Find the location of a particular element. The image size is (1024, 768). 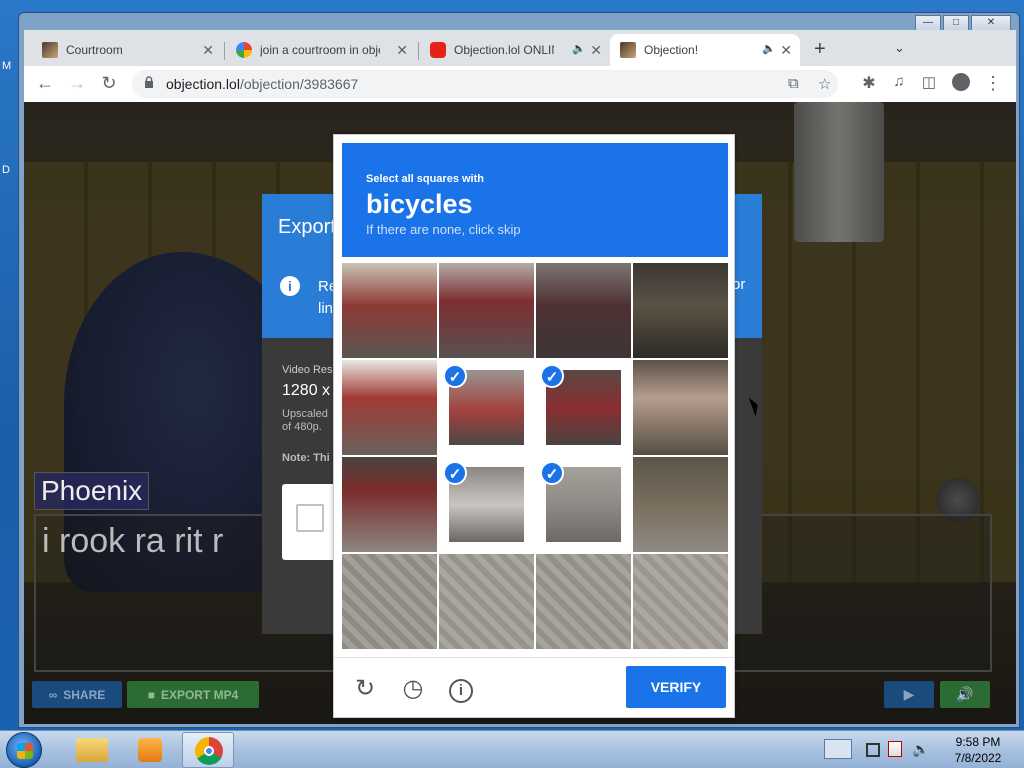

volume-icon: 🔊 is located at coordinates (965, 694).